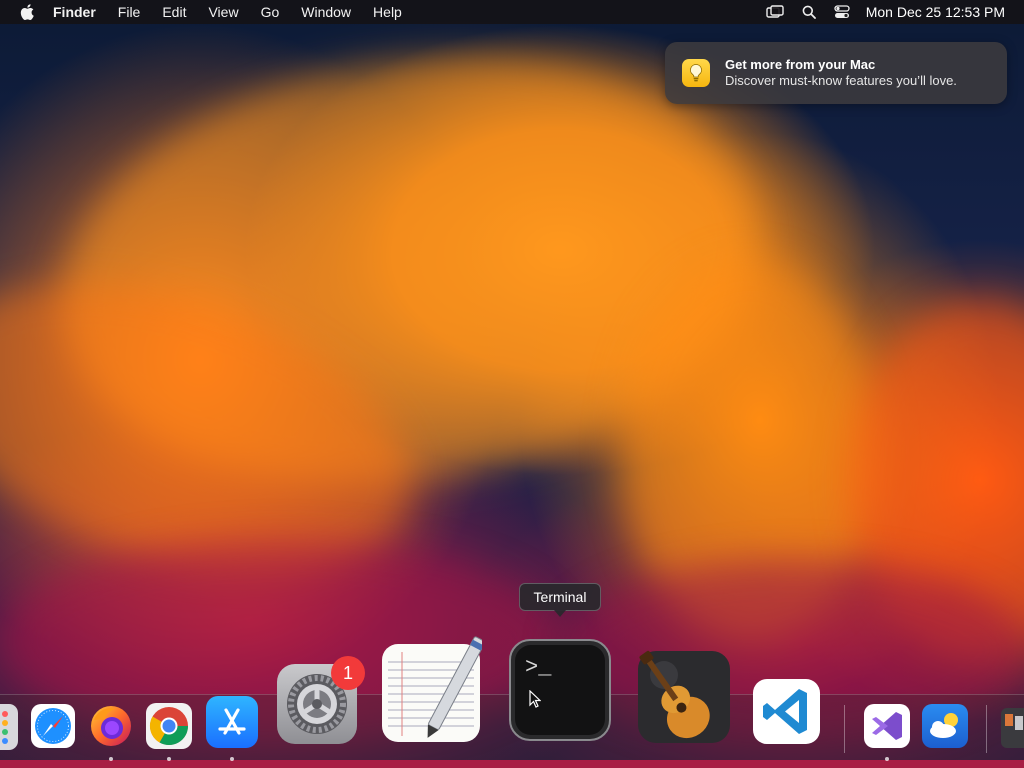  What do you see at coordinates (53, 726) in the screenshot?
I see `safari-icon` at bounding box center [53, 726].